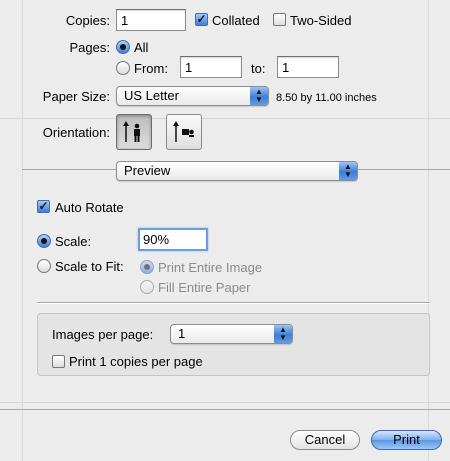  Describe the element at coordinates (192, 96) in the screenshot. I see `paper-size-popup: US Letter ▲ ▼` at that location.